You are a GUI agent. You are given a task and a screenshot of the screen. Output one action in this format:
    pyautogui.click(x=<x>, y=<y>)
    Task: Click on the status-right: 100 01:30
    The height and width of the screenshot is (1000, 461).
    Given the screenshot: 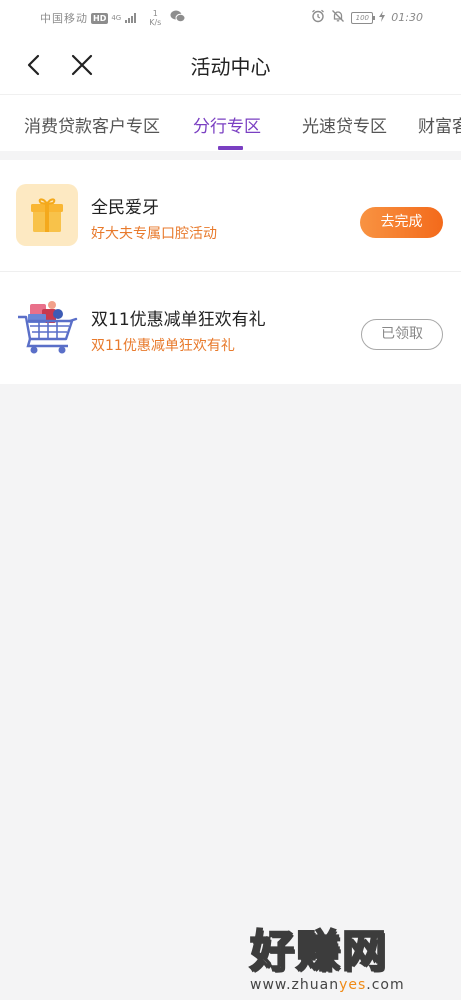 What is the action you would take?
    pyautogui.click(x=367, y=17)
    